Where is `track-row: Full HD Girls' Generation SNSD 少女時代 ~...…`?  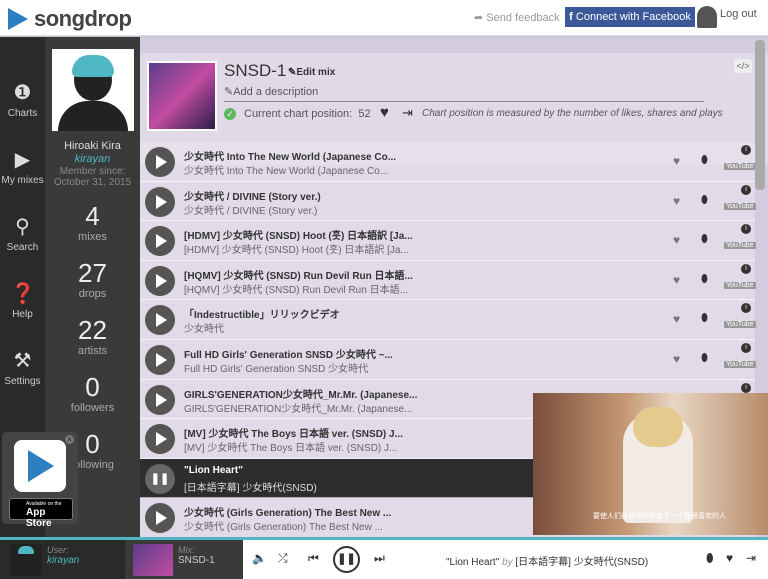 track-row: Full HD Girls' Generation SNSD 少女時代 ~...… is located at coordinates (448, 359).